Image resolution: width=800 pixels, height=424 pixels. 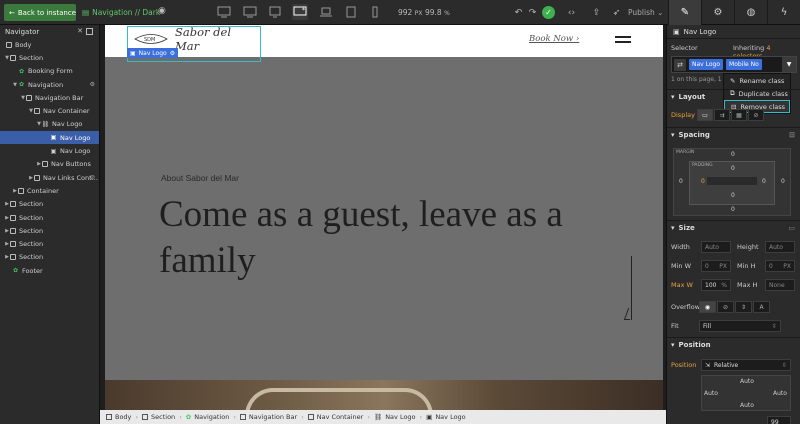 I want to click on undo-icon: ↶, so click(x=518, y=12).